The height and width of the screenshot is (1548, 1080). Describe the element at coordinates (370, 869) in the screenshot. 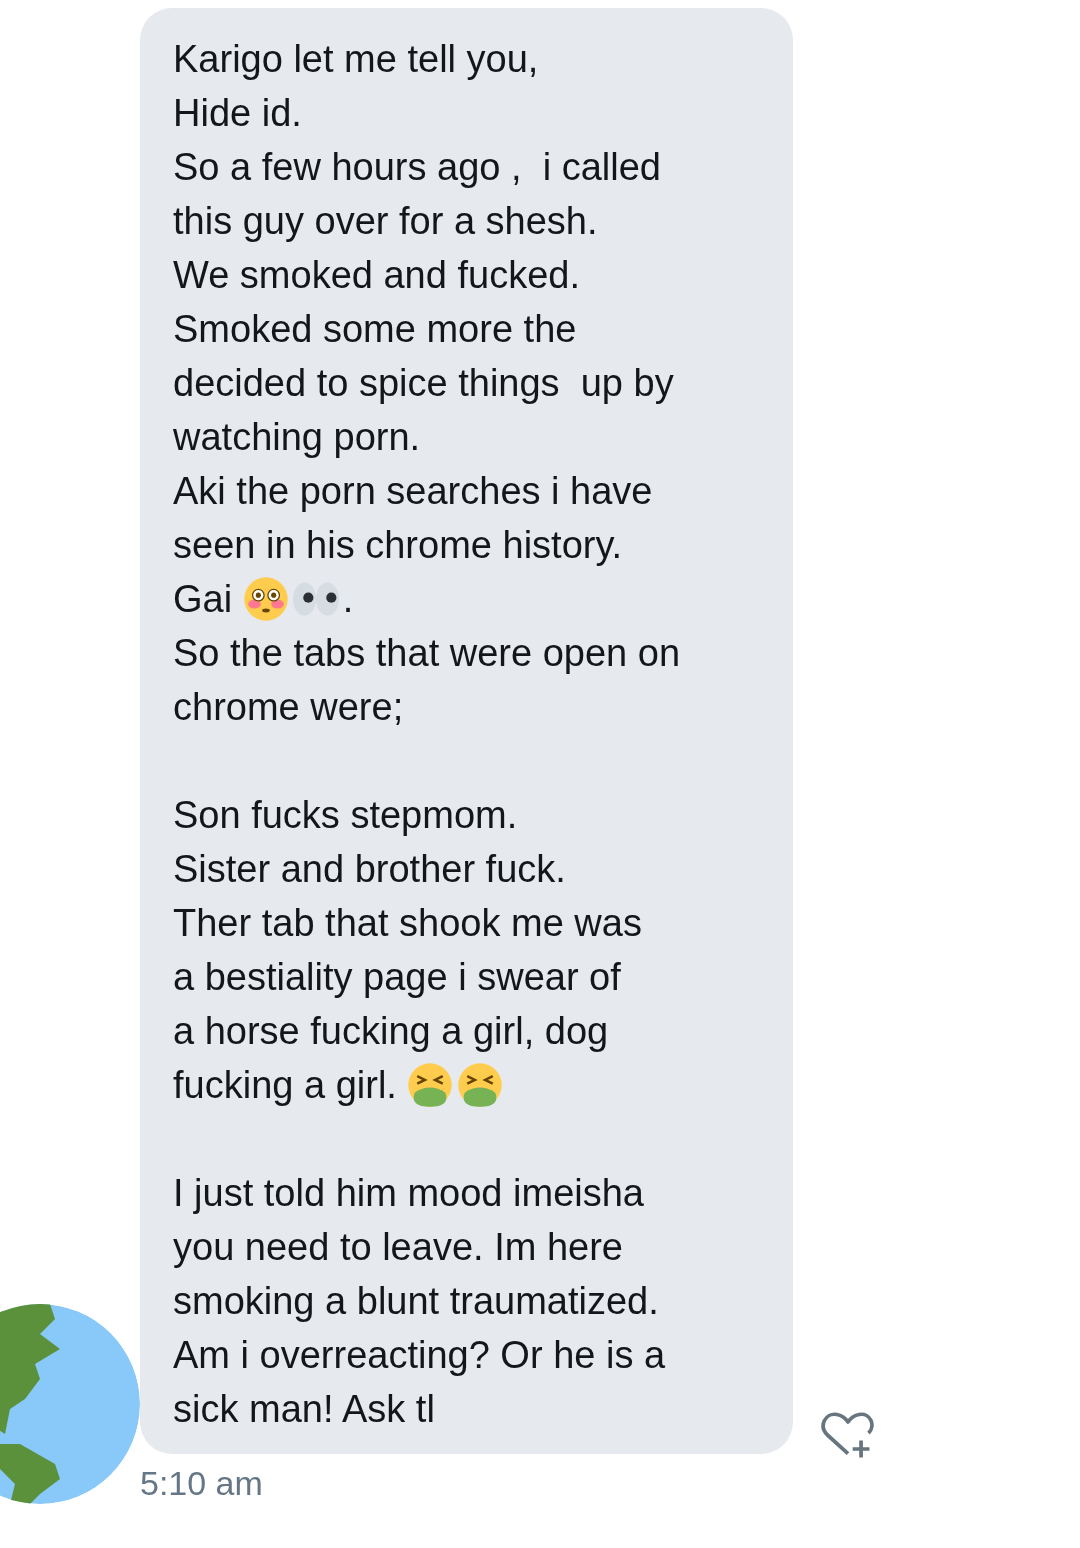

I see `message-line: Sister and brother fuck.` at that location.